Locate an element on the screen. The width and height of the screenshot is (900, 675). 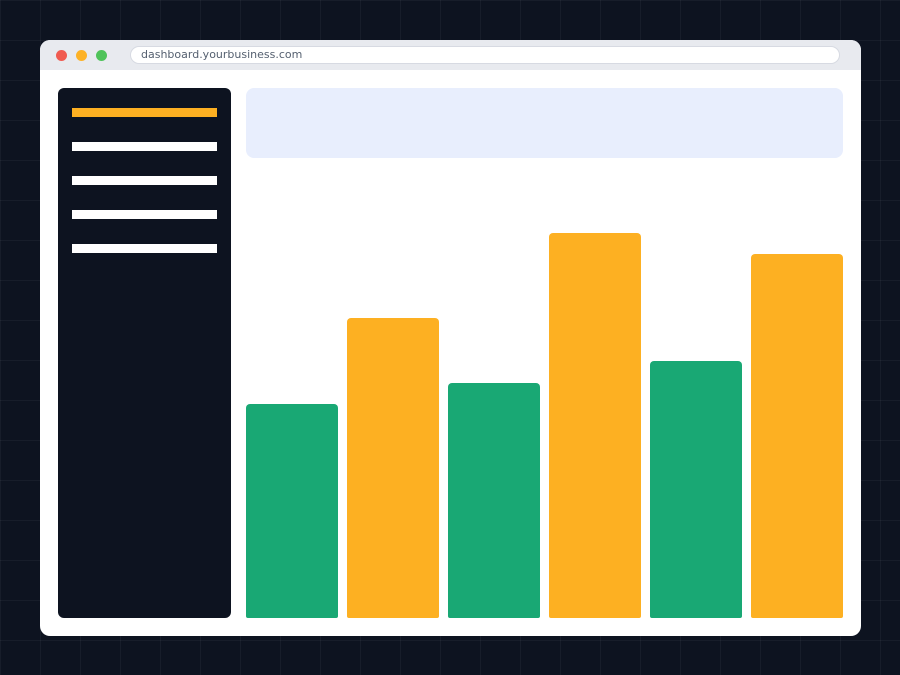
sidebar-item-active is located at coordinates (144, 112).